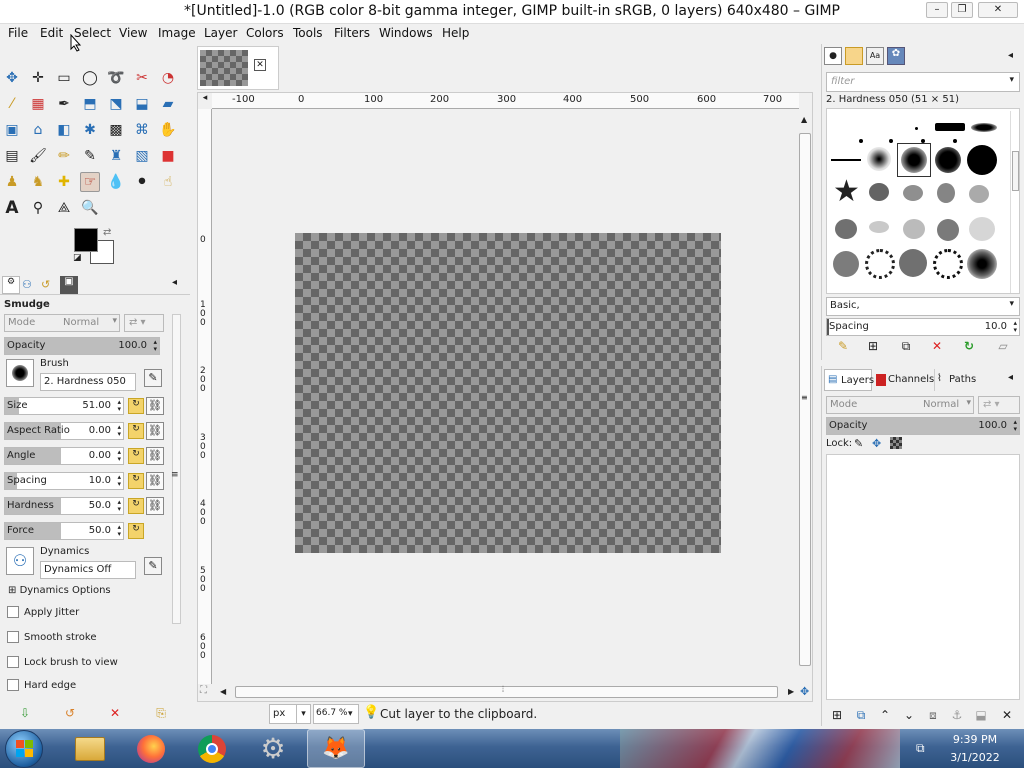  I want to click on menu-colors: Colors, so click(265, 33).